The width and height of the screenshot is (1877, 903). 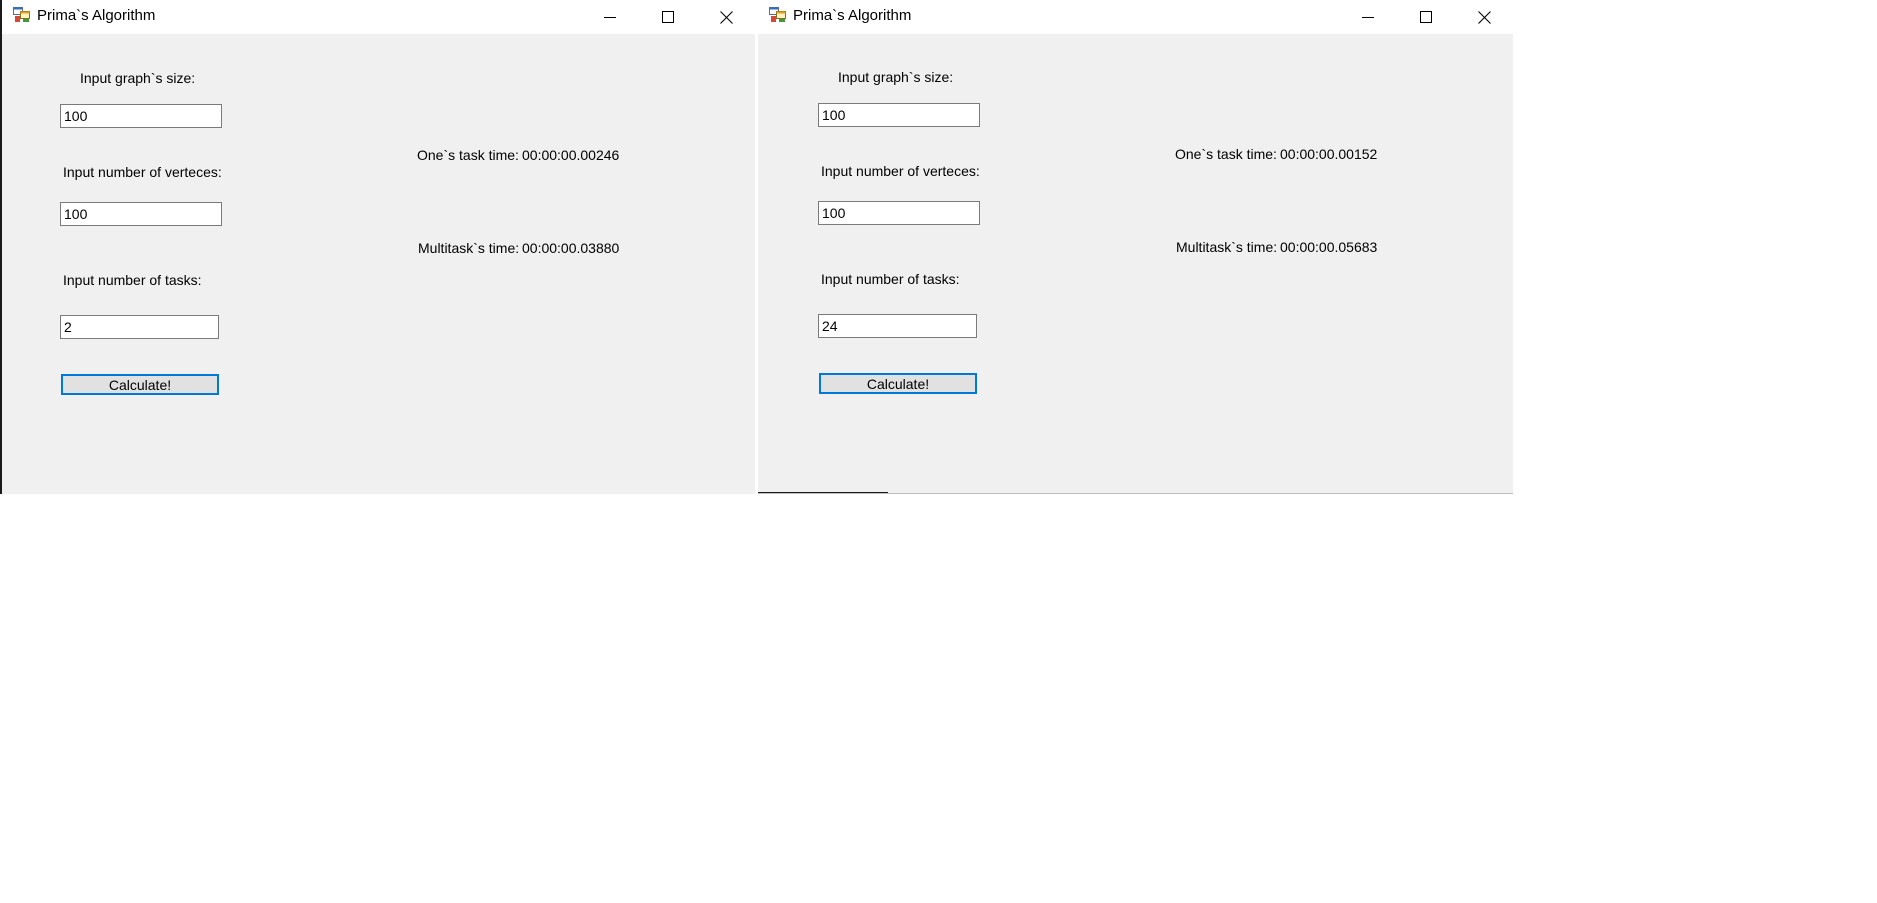 I want to click on one-task-time-value: 00:00:00.00246, so click(x=571, y=155).